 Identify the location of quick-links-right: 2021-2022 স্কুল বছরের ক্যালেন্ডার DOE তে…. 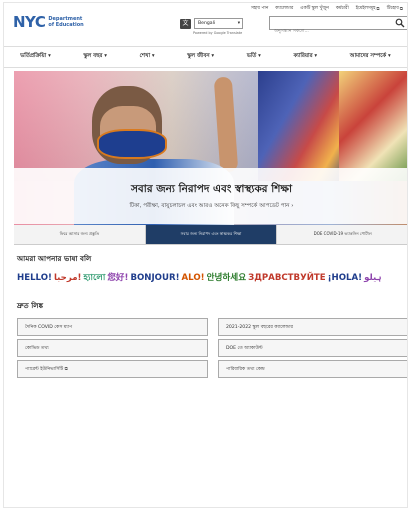
(312, 348).